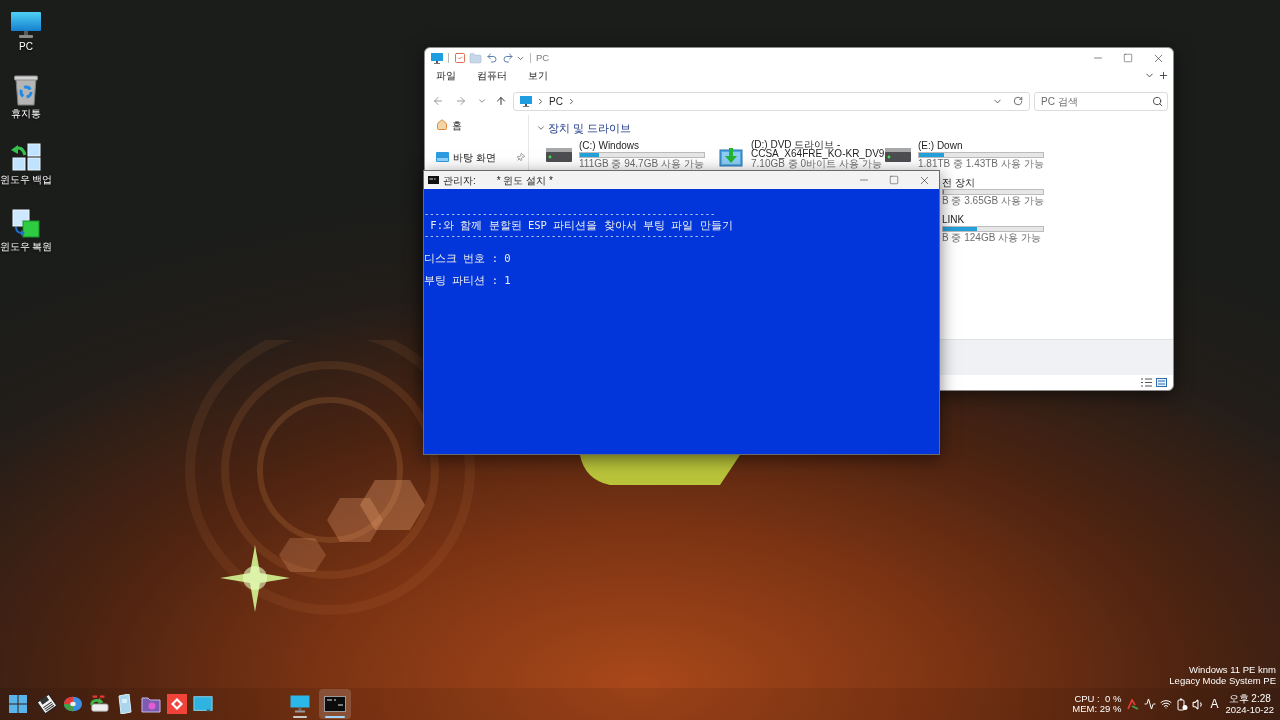  Describe the element at coordinates (177, 704) in the screenshot. I see `diamond-tile-icon` at that location.